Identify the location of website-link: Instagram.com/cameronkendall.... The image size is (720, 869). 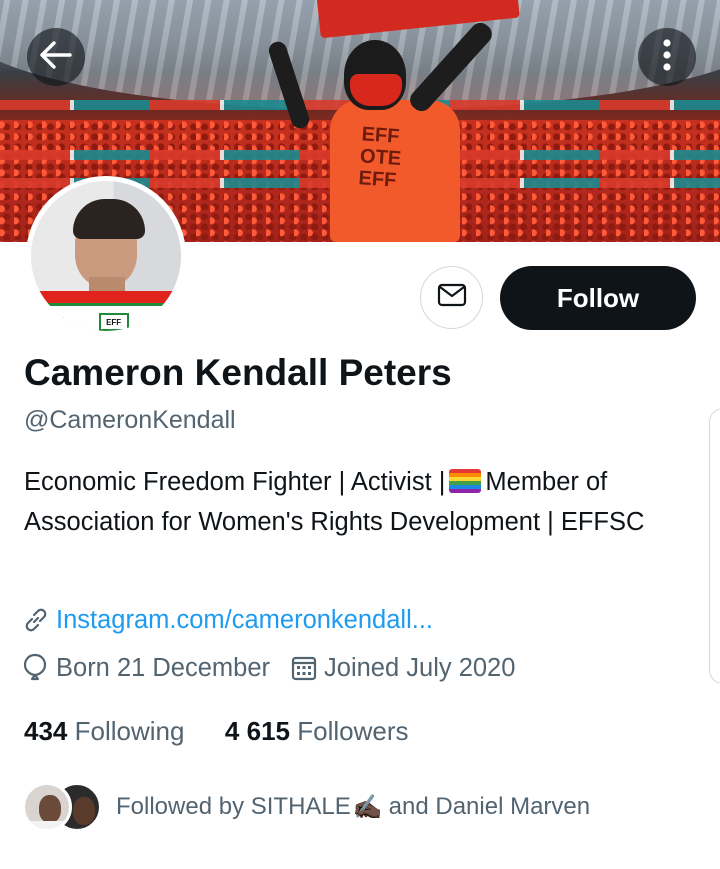
(244, 620).